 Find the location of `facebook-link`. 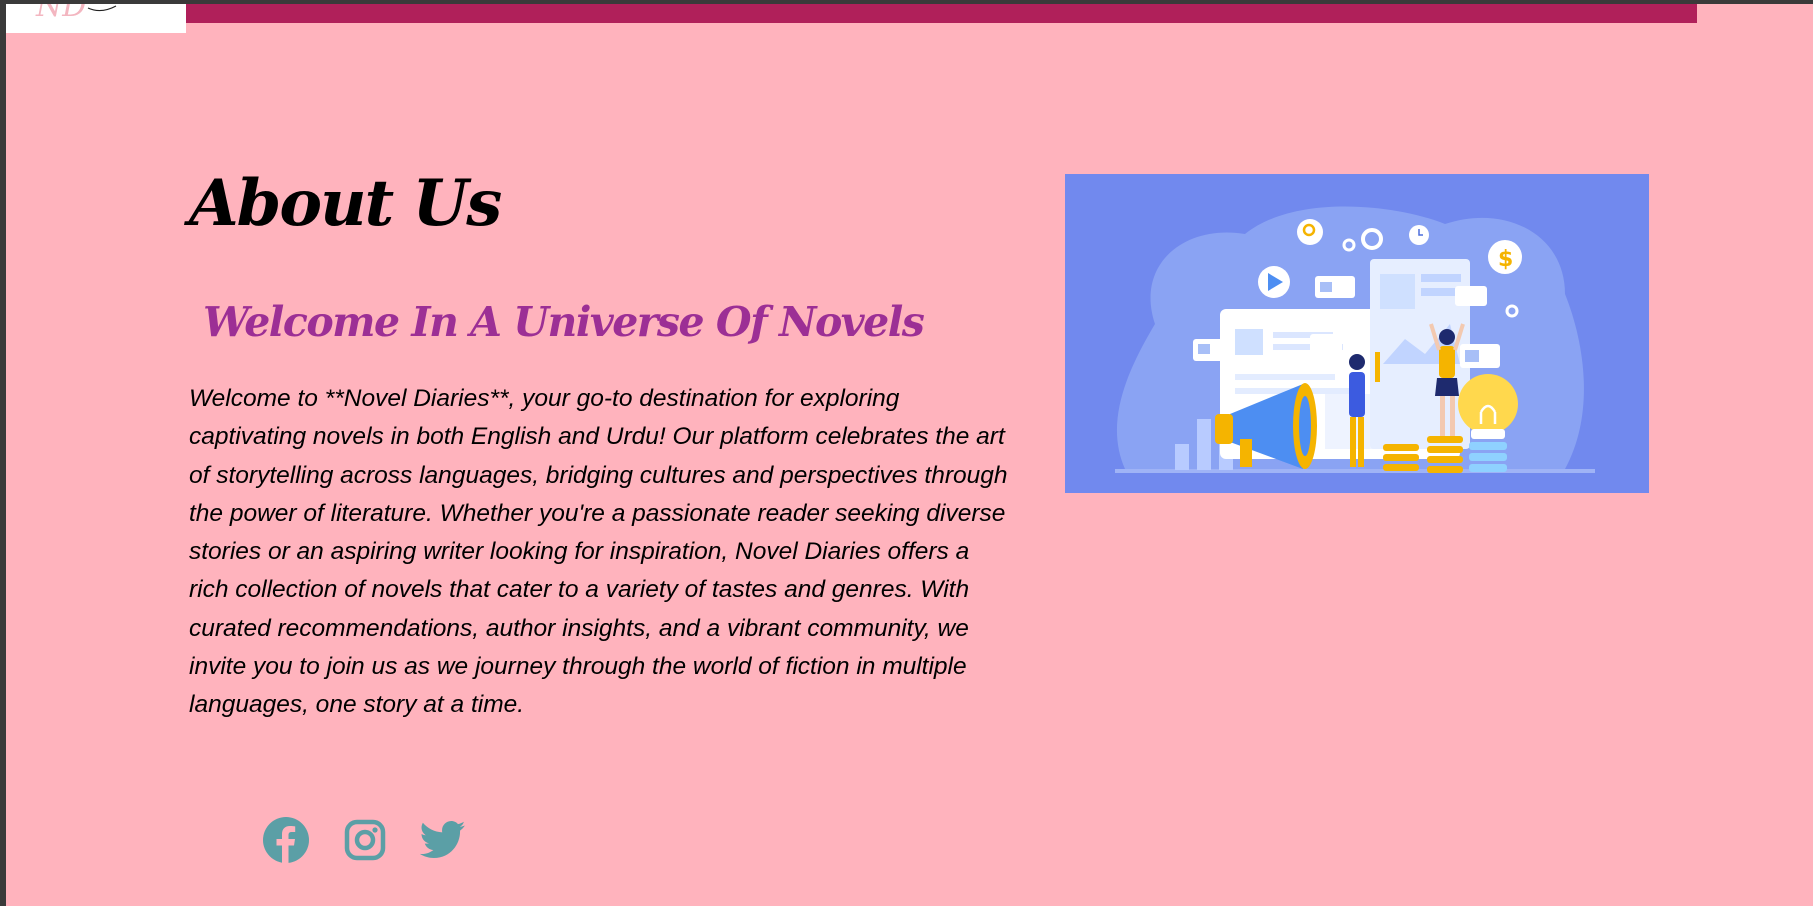

facebook-link is located at coordinates (286, 840).